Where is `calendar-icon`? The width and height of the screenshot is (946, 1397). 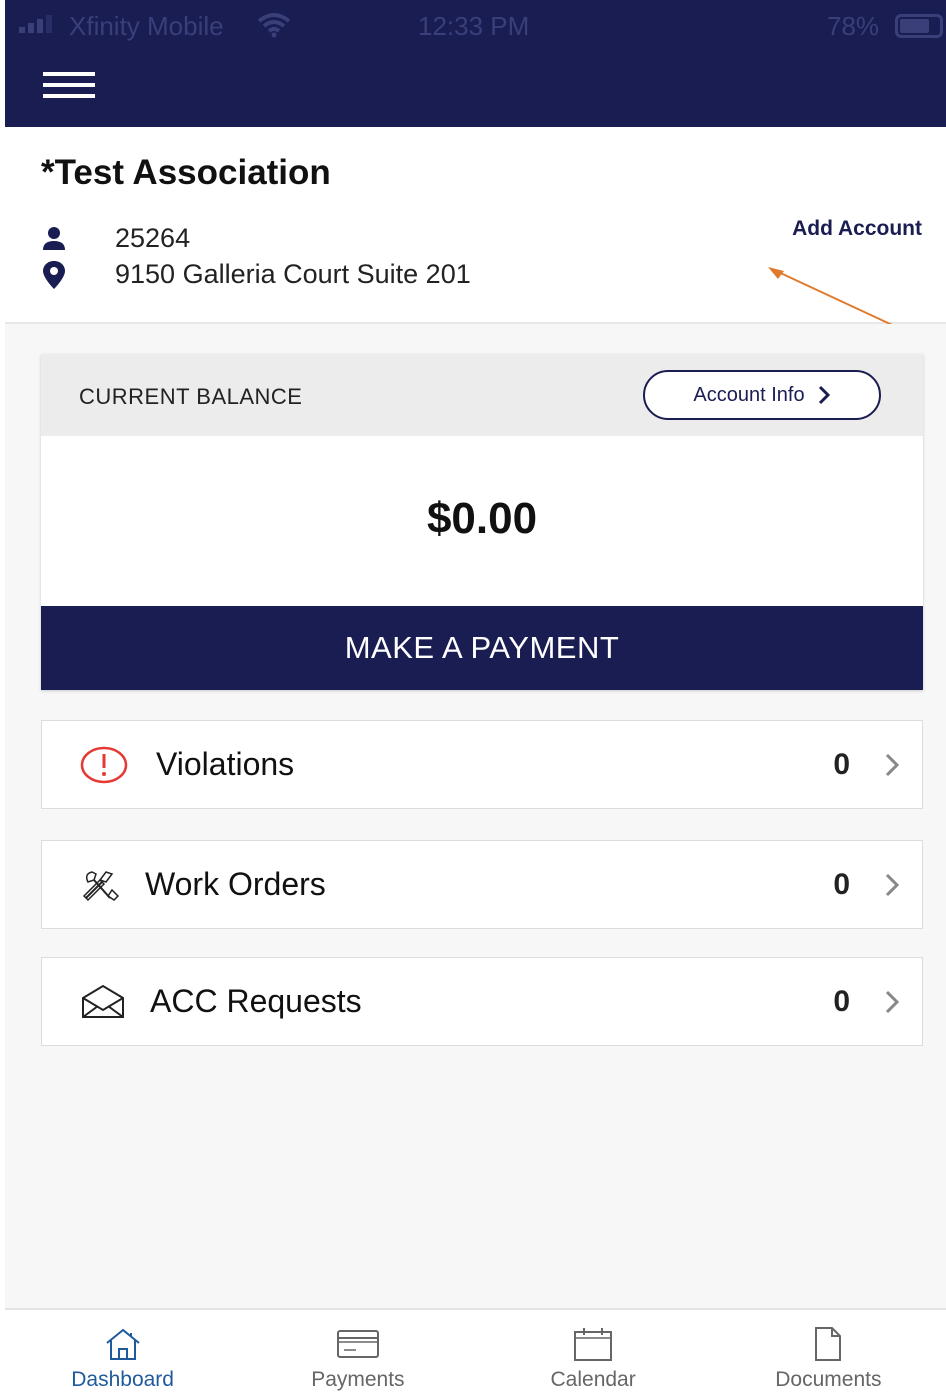
calendar-icon is located at coordinates (593, 1344).